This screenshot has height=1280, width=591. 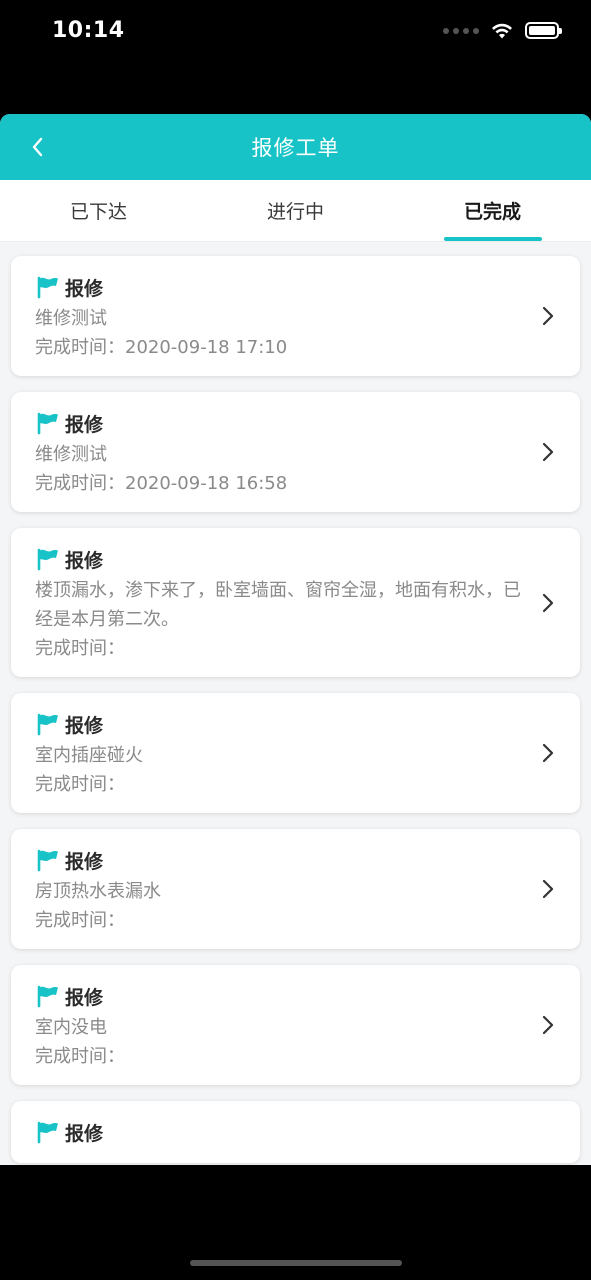 I want to click on home-indicator-area, so click(x=295, y=1222).